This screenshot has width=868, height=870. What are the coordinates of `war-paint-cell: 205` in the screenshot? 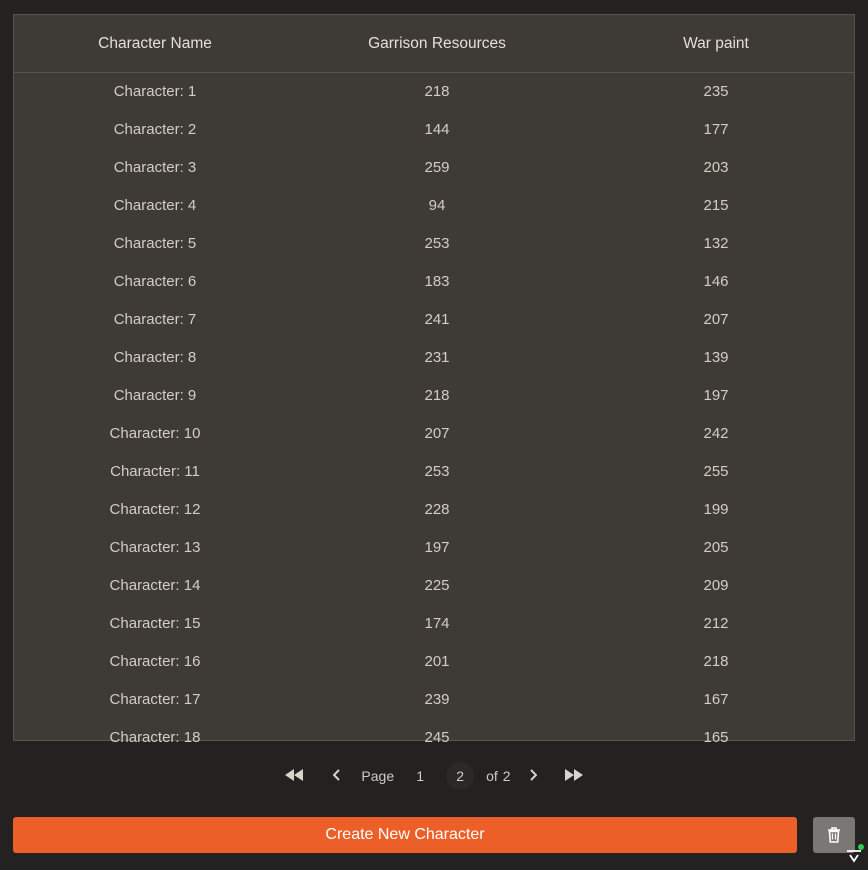 It's located at (716, 547).